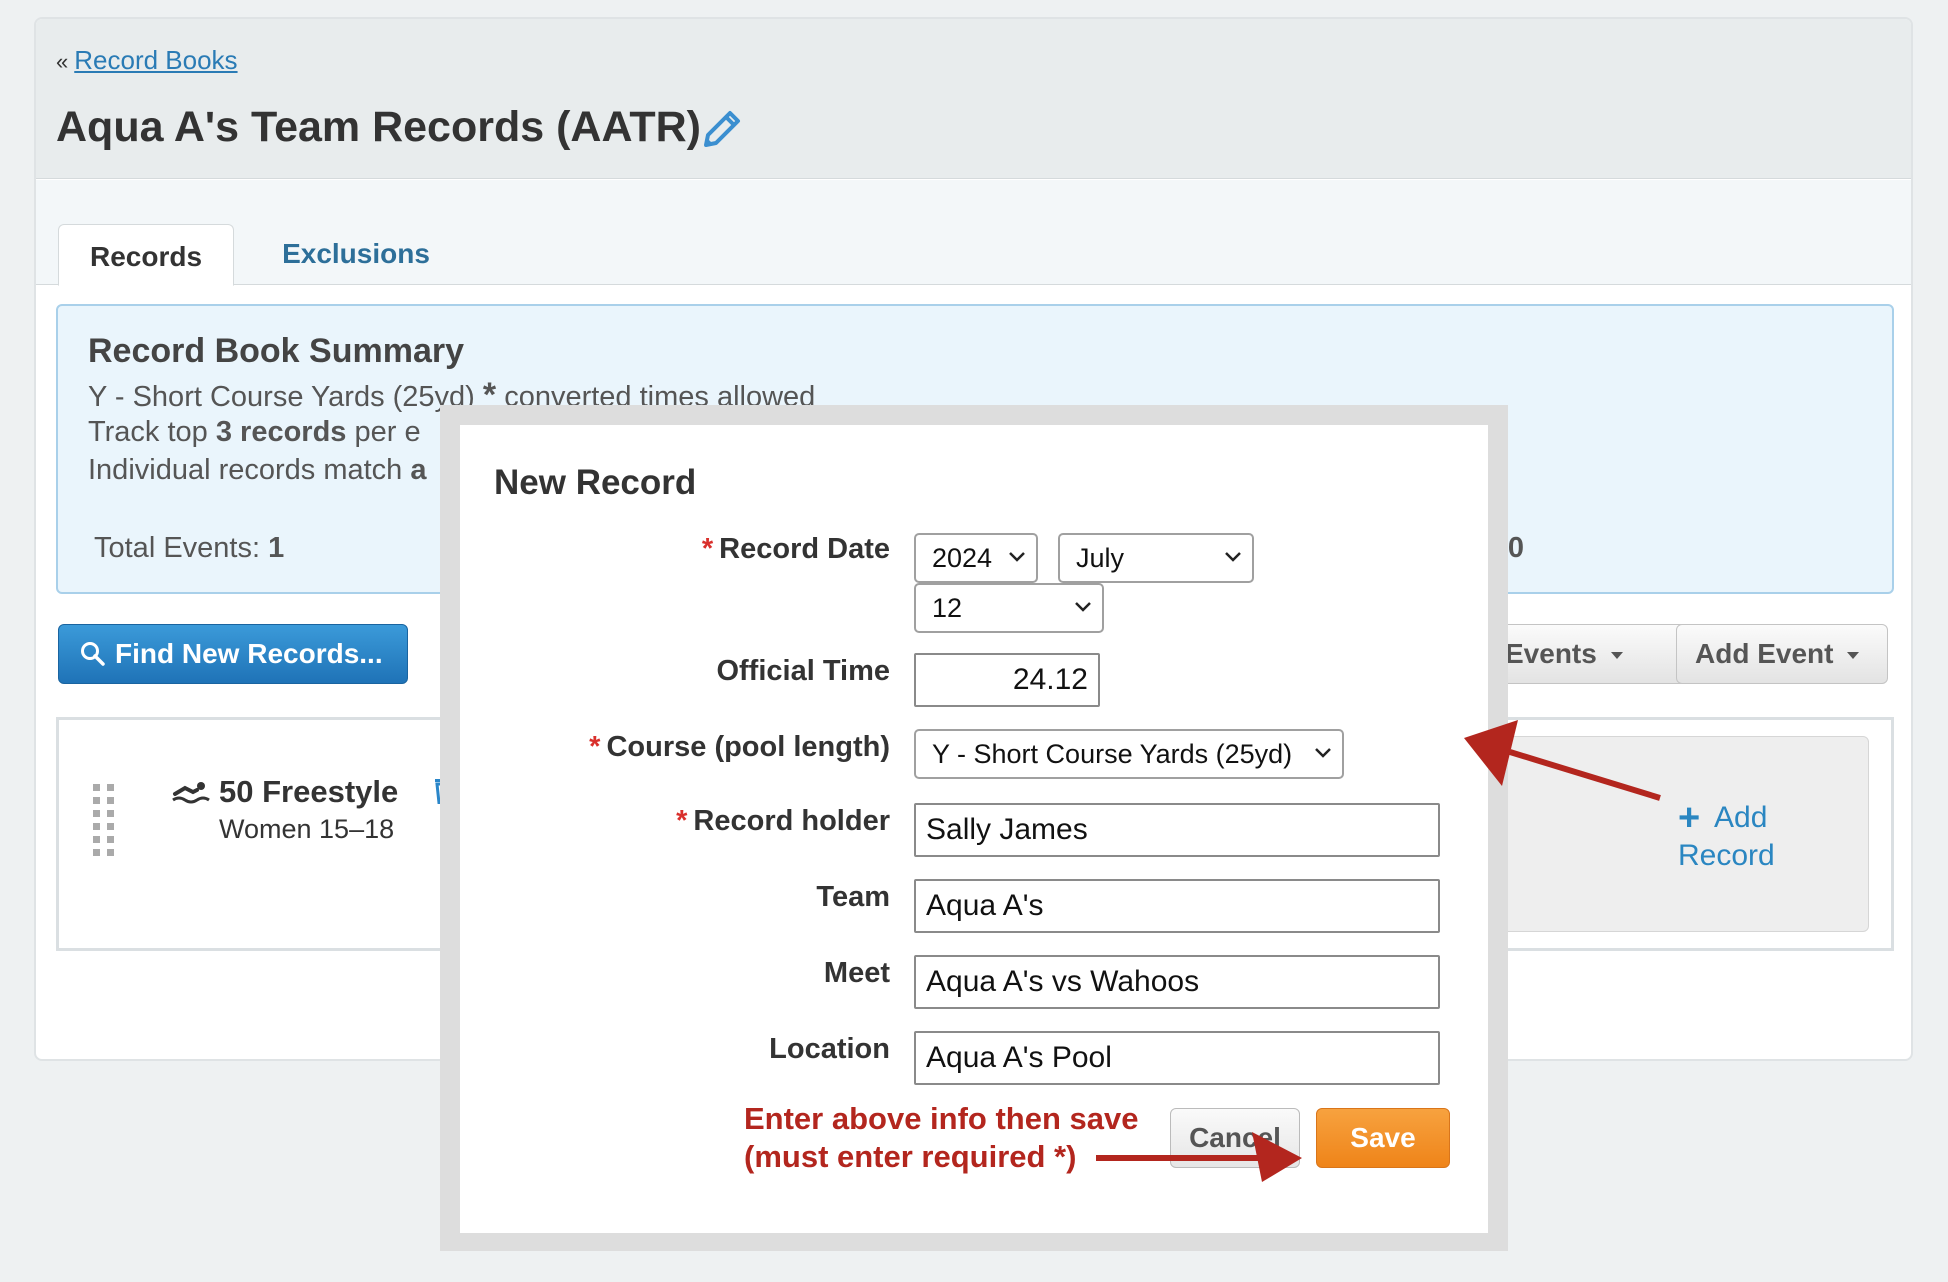 This screenshot has width=1948, height=1282. What do you see at coordinates (1156, 558) in the screenshot?
I see `record-month-select: July` at bounding box center [1156, 558].